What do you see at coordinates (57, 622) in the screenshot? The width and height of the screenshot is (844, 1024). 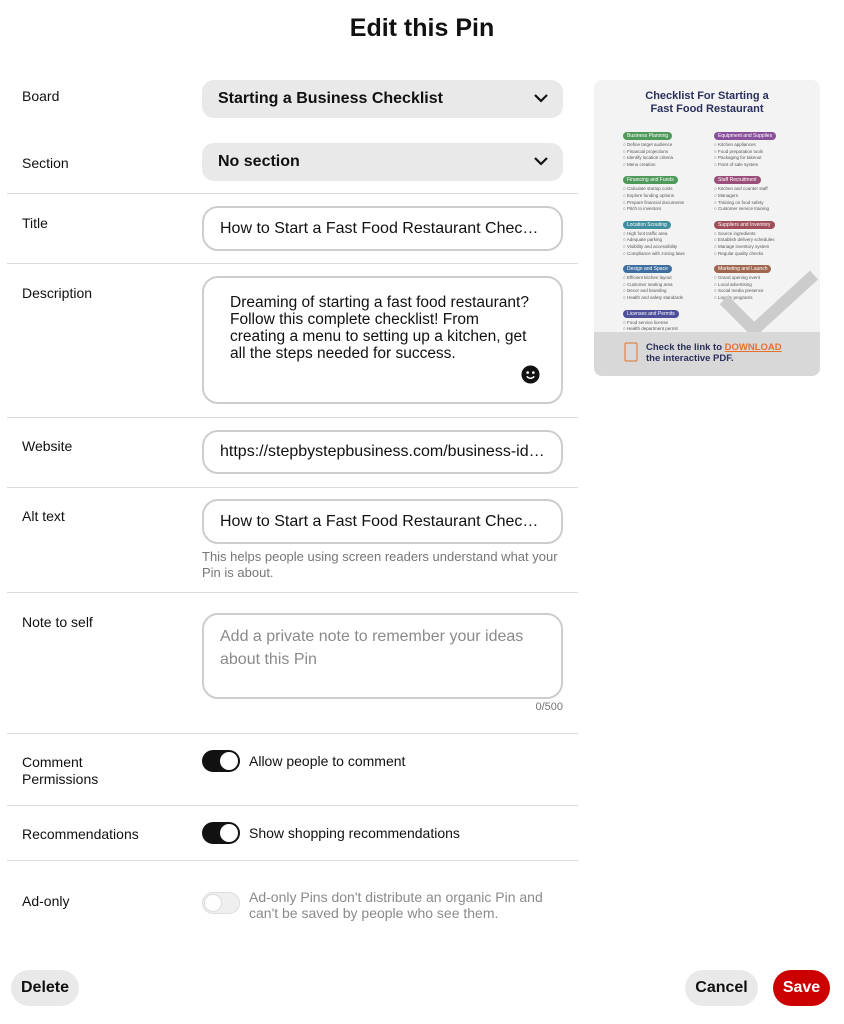 I see `note-label: Note to self` at bounding box center [57, 622].